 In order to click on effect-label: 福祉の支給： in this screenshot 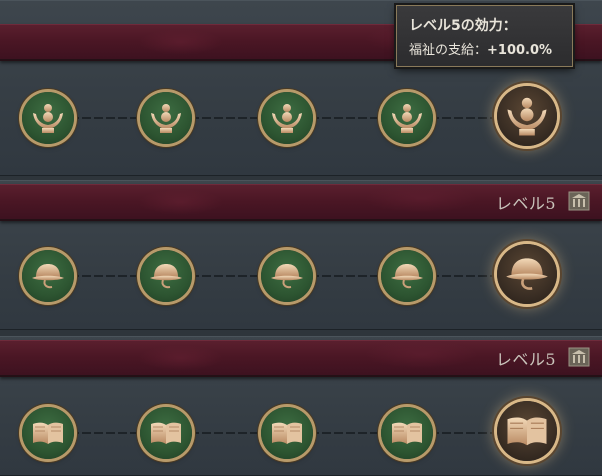, I will do `click(448, 50)`.